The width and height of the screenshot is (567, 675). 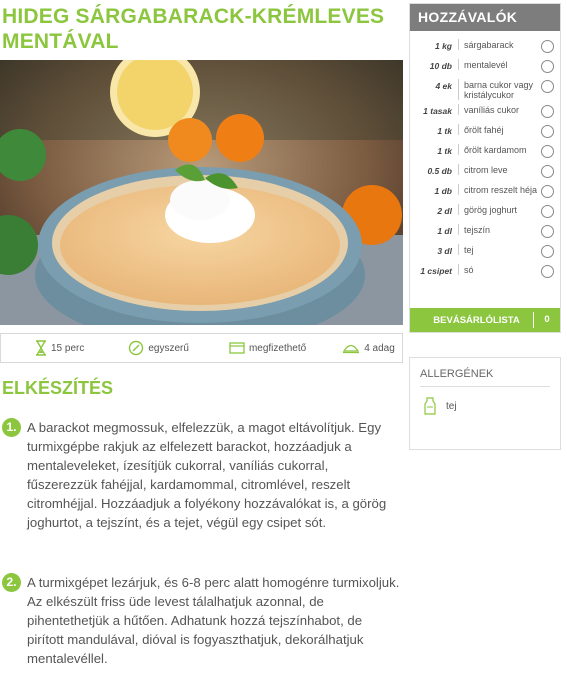 I want to click on ingredient-name: mentalevél, so click(x=501, y=64).